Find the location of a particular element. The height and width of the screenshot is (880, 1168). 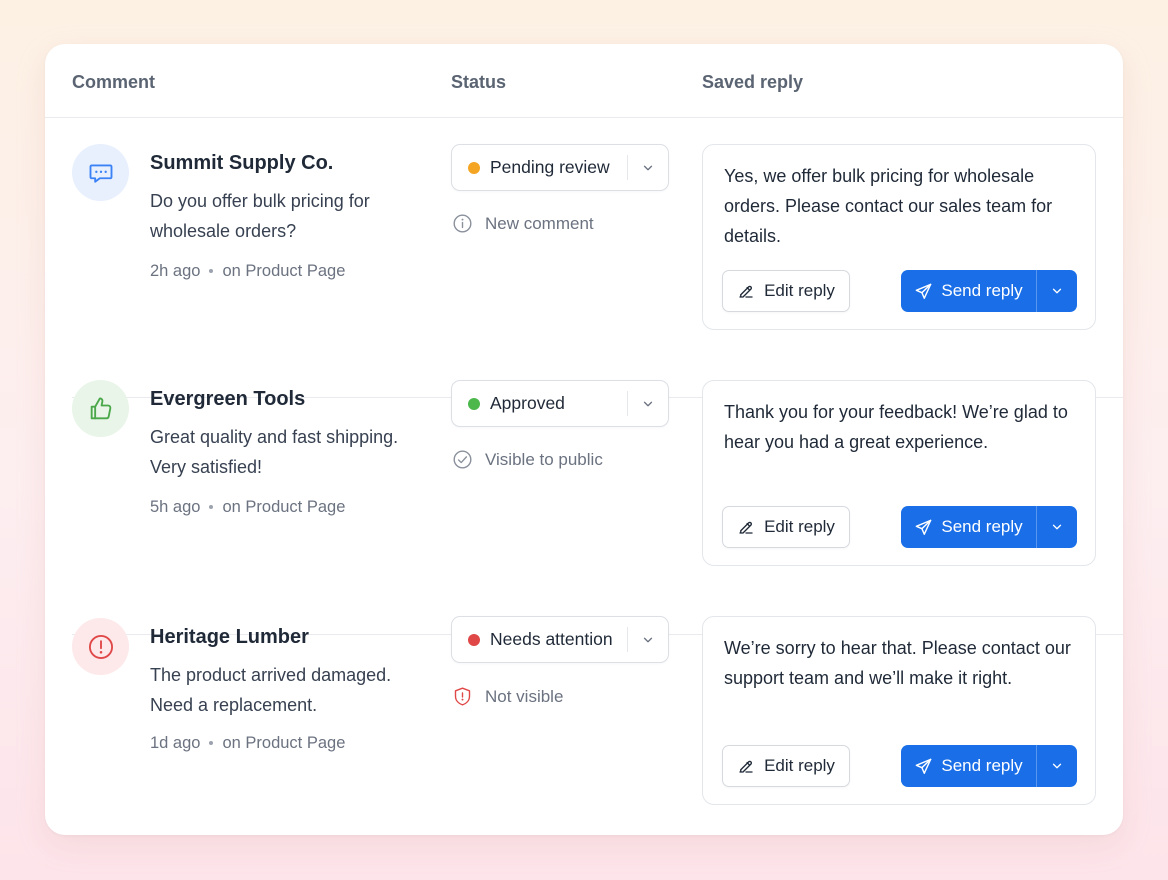

shield-alert-icon is located at coordinates (462, 696).